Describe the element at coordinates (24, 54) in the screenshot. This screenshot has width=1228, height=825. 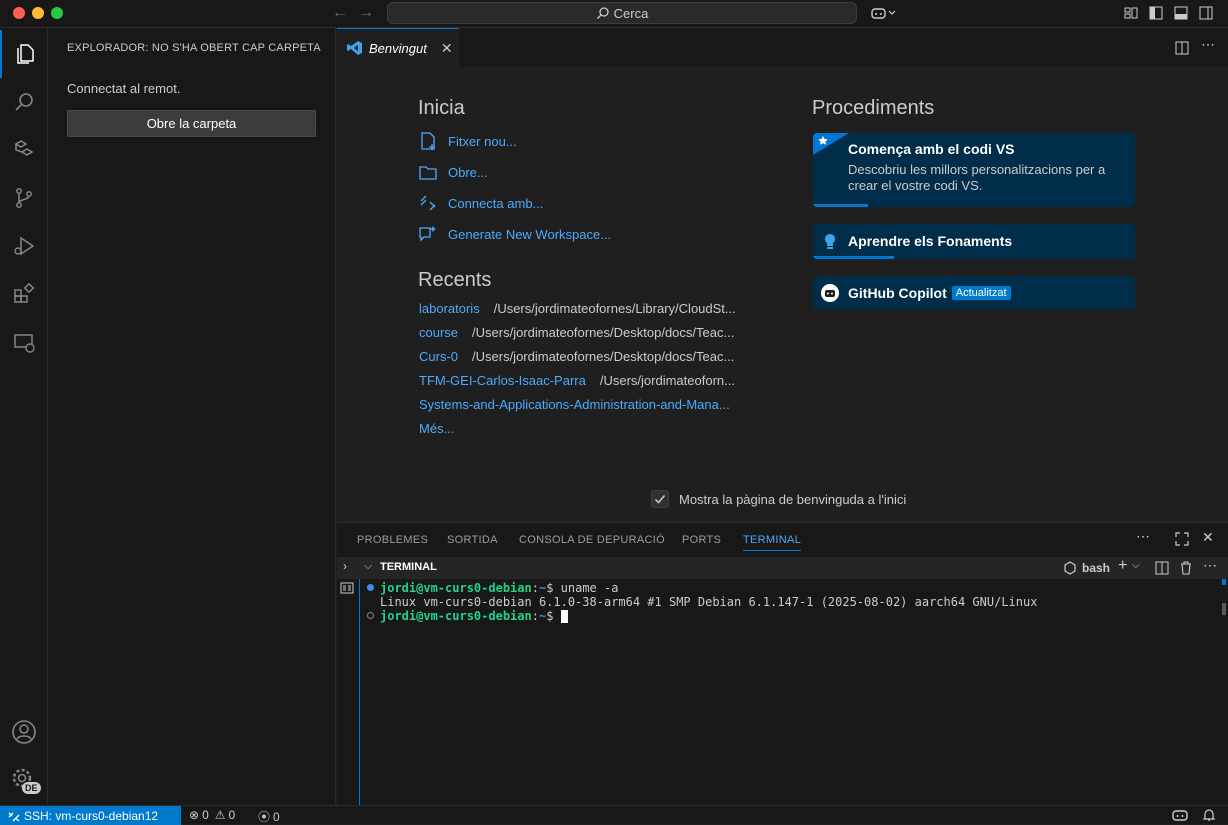
I see `explorer-icon` at that location.